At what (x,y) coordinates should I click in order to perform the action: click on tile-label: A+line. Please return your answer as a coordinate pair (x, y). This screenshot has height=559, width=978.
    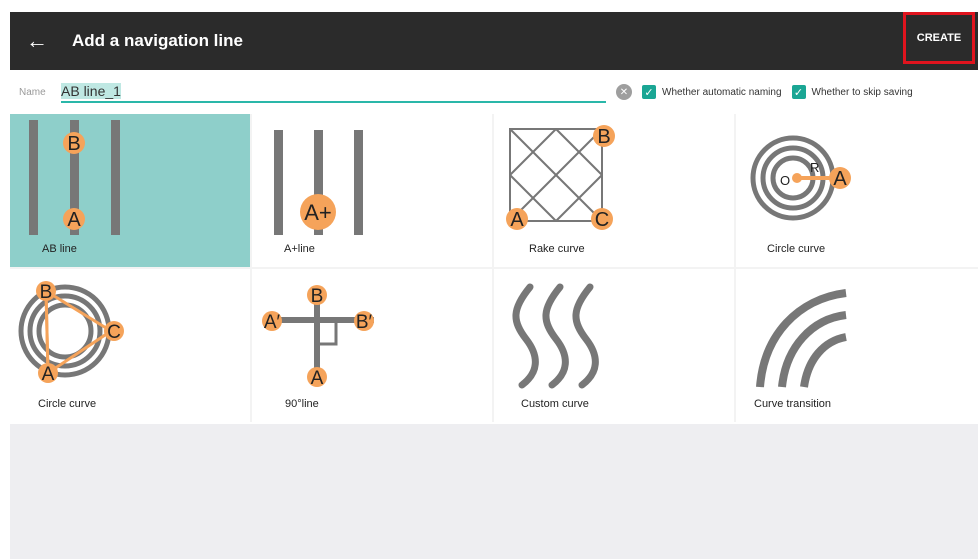
    Looking at the image, I should click on (299, 249).